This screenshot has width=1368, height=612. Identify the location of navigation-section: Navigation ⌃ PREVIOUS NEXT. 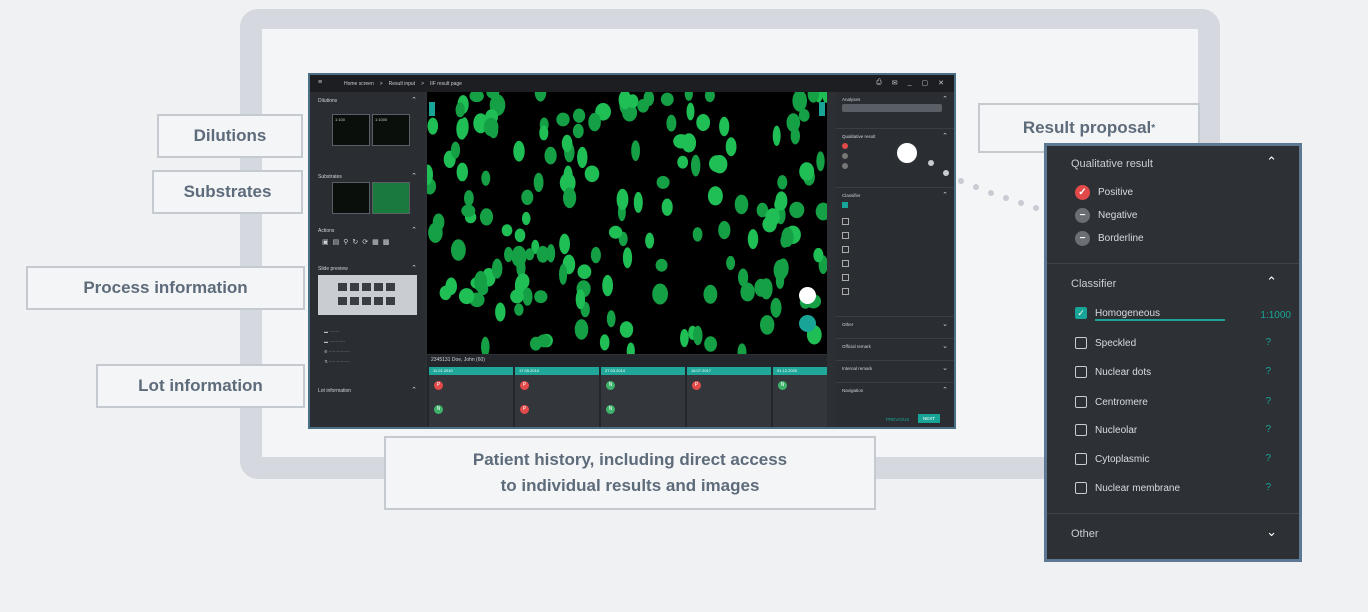
(895, 405).